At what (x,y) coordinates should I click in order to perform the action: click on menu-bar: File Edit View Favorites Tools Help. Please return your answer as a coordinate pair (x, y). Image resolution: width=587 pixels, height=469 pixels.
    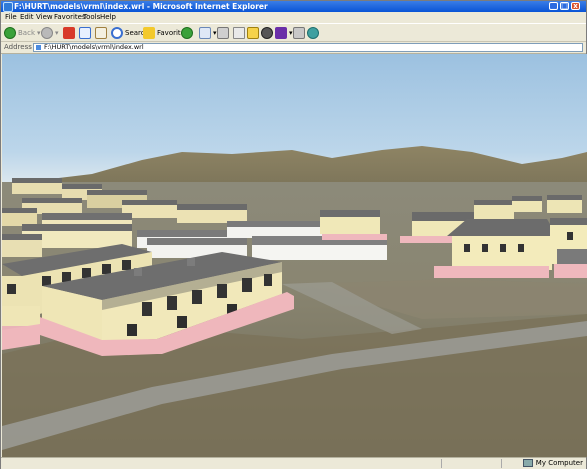
    Looking at the image, I should click on (293, 23).